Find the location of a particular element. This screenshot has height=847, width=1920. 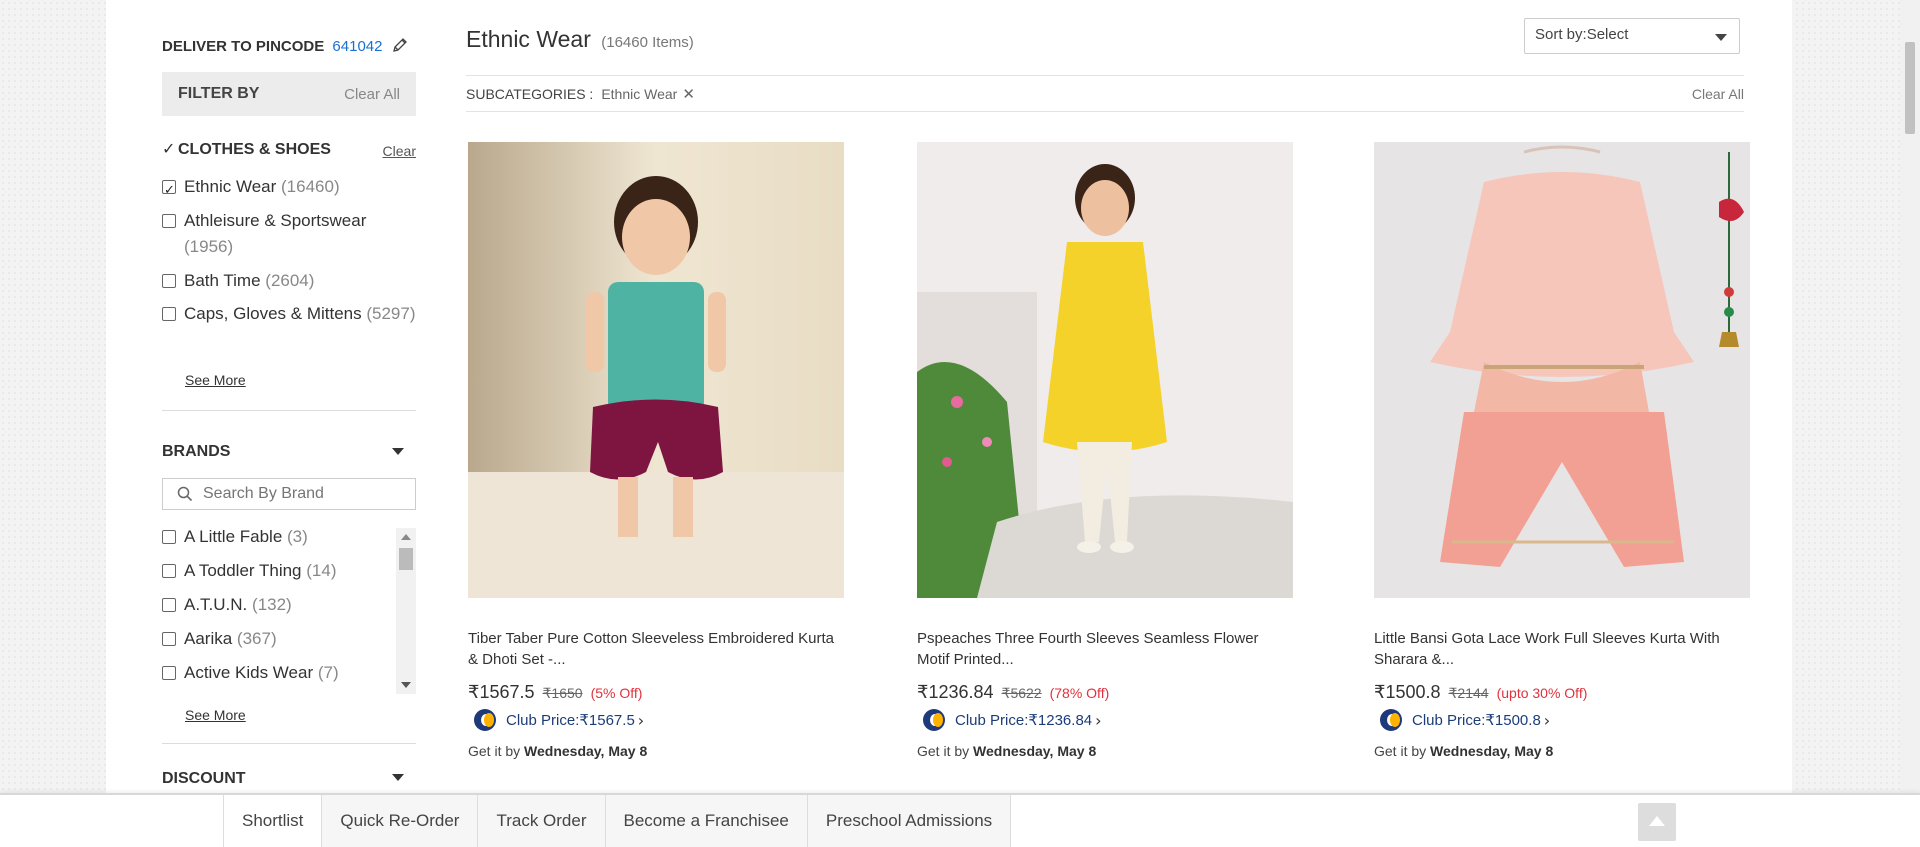

option-label: Active Kids Wear is located at coordinates (249, 672).